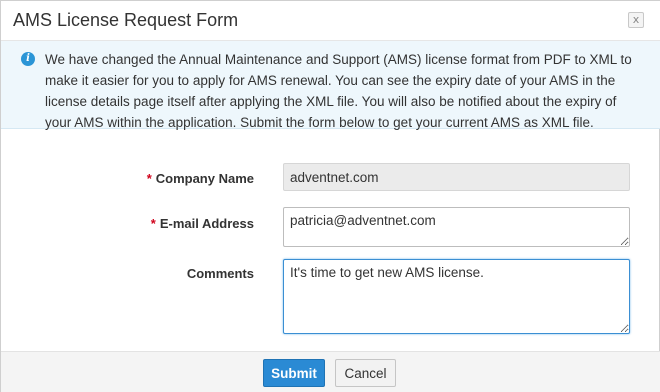  What do you see at coordinates (202, 223) in the screenshot?
I see `email-address-label: * E-mail Address` at bounding box center [202, 223].